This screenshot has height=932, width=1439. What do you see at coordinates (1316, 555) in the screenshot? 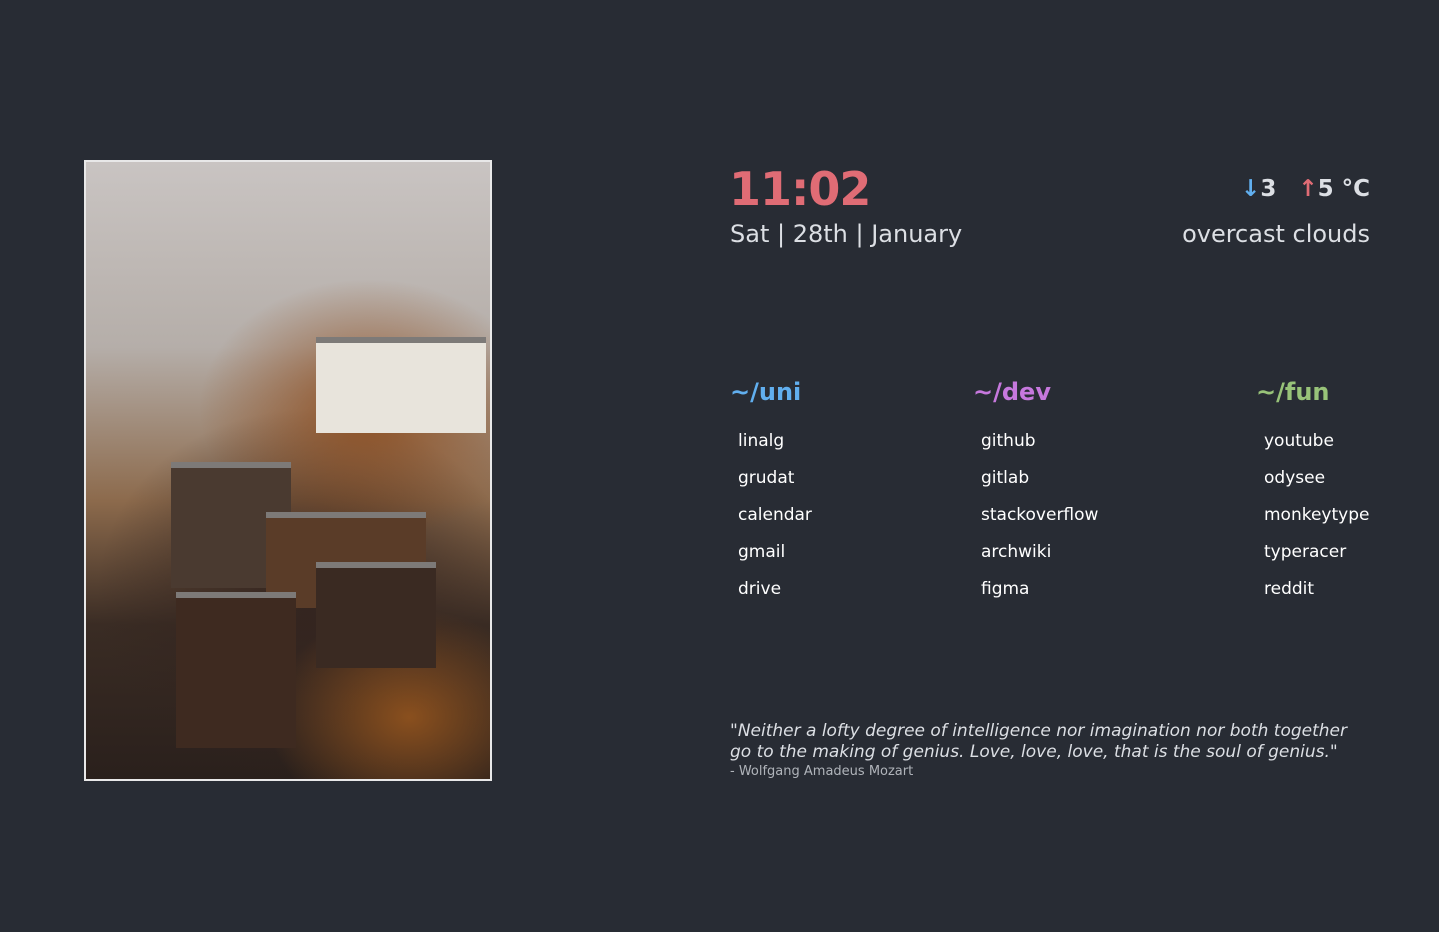
I see `bookmark-link: typeracer` at bounding box center [1316, 555].